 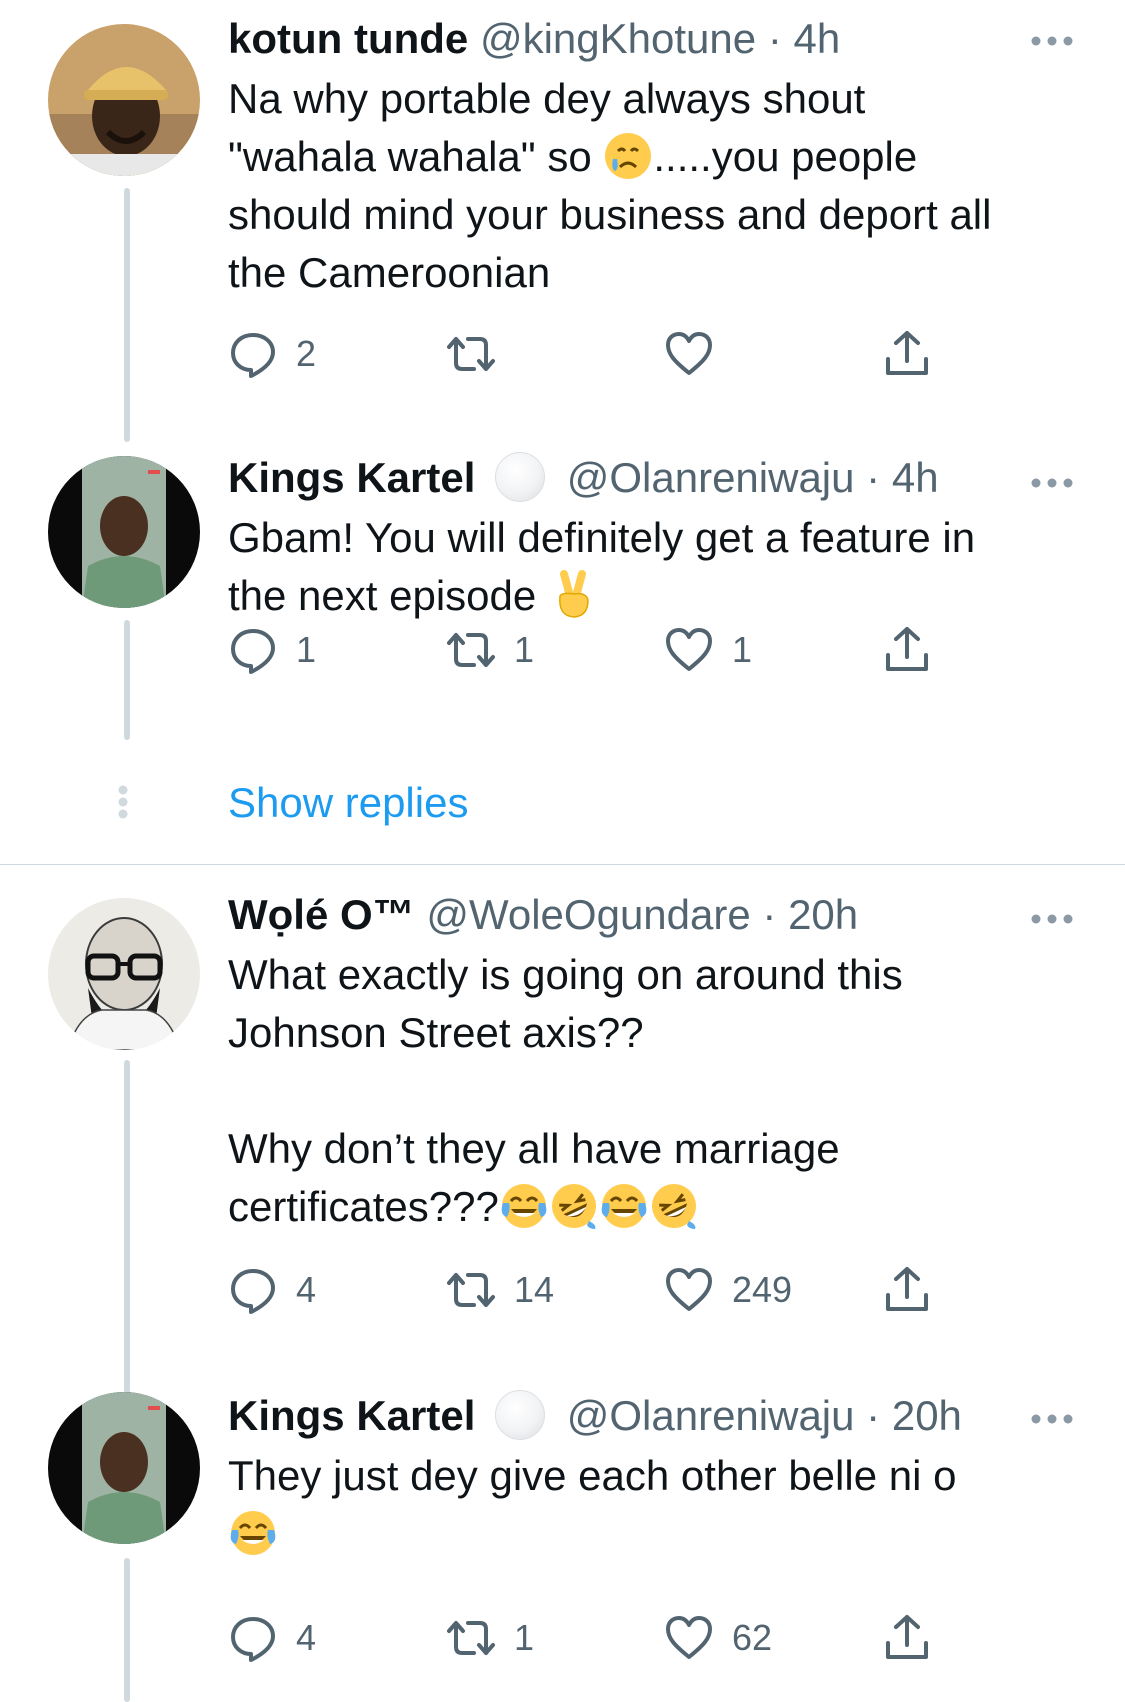 I want to click on avatar-kotun-tunde, so click(x=124, y=100).